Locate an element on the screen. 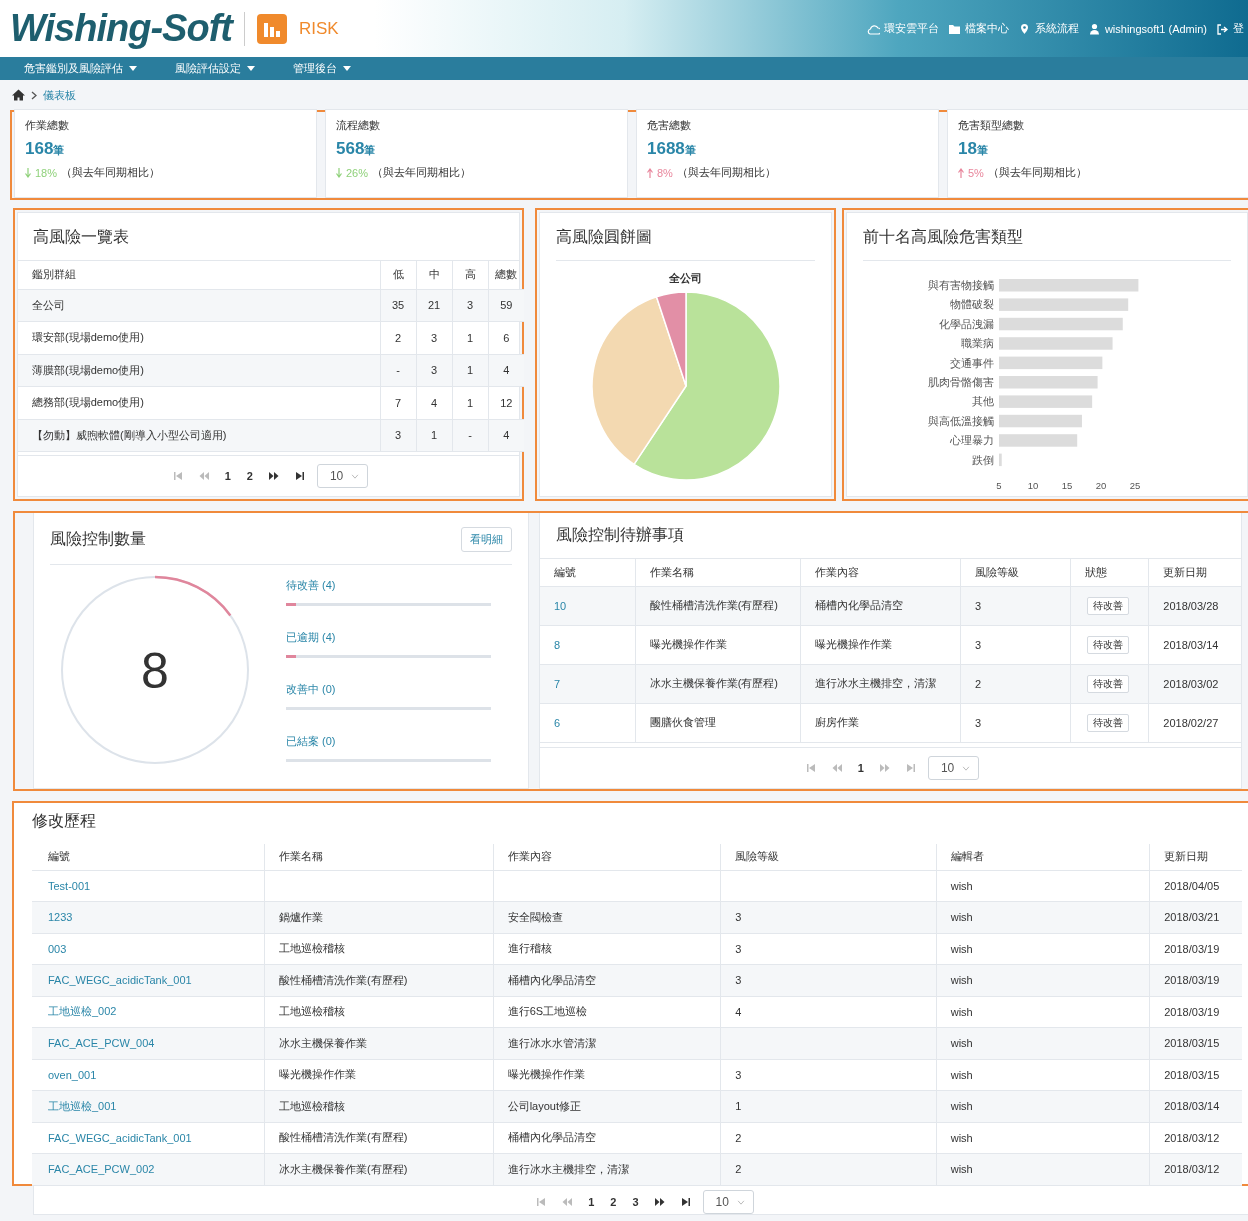 The width and height of the screenshot is (1248, 1221). breadcrumb-link: 儀表板 is located at coordinates (59, 95).